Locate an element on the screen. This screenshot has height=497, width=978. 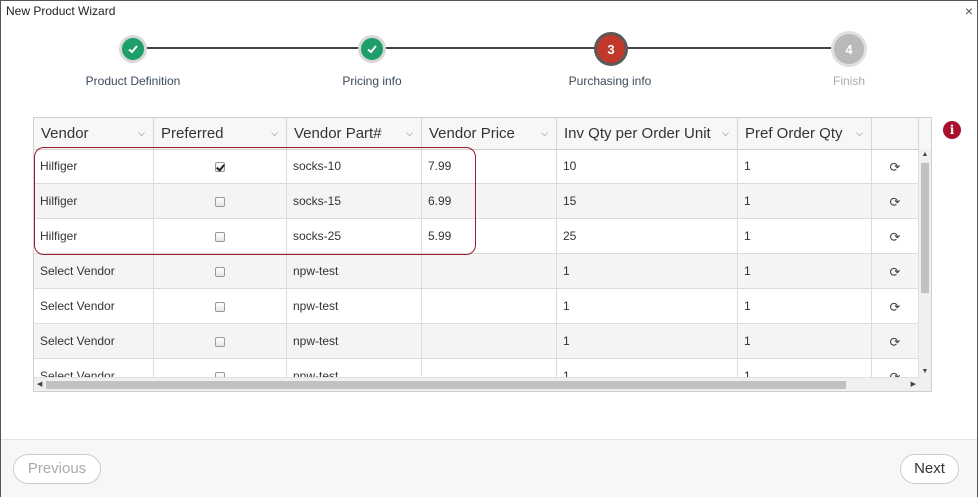
column-header-preferred: Preferred ⌵ is located at coordinates (220, 133).